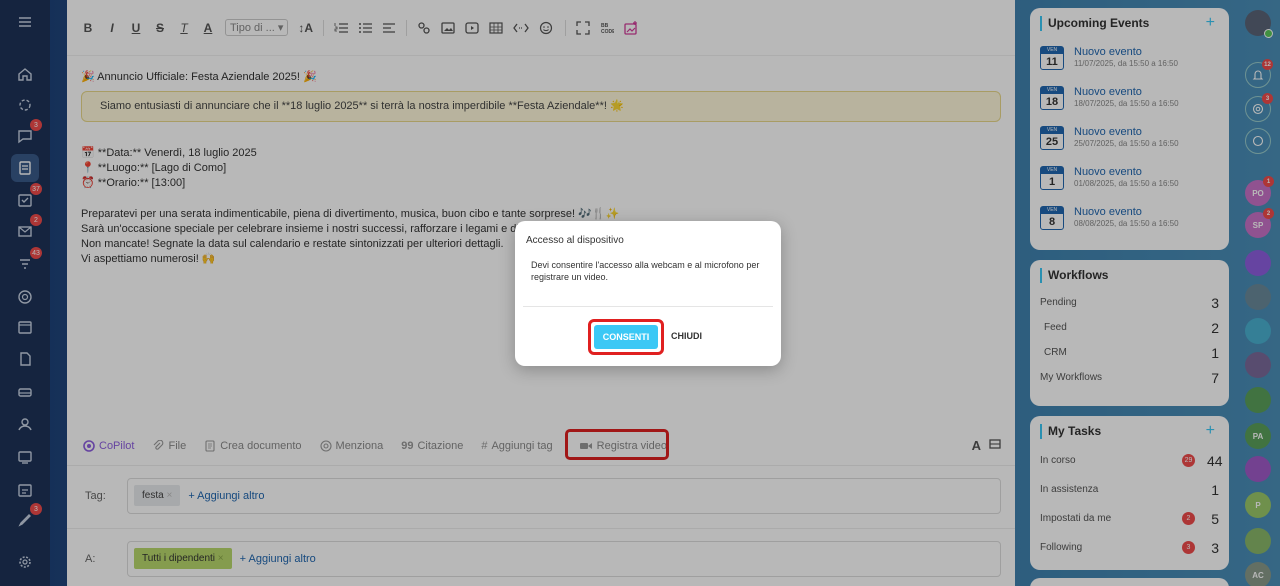 This screenshot has width=1280, height=586. Describe the element at coordinates (686, 336) in the screenshot. I see `close-button: CHIUDI` at that location.